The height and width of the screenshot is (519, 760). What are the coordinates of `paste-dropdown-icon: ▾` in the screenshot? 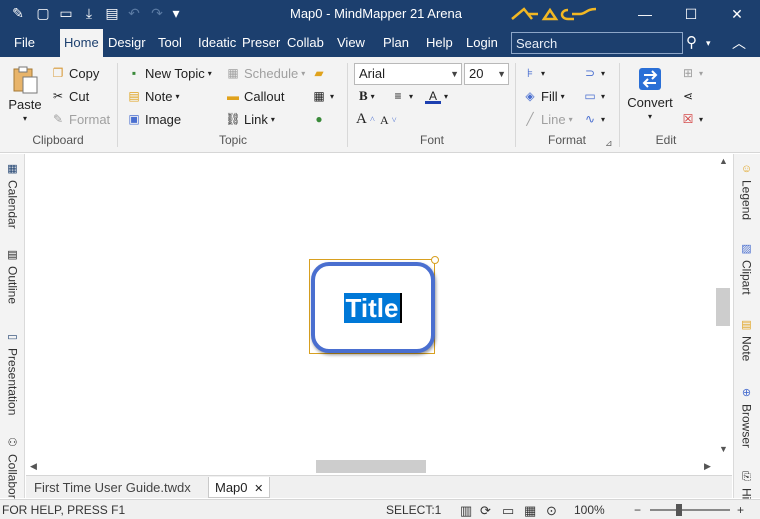 It's located at (25, 118).